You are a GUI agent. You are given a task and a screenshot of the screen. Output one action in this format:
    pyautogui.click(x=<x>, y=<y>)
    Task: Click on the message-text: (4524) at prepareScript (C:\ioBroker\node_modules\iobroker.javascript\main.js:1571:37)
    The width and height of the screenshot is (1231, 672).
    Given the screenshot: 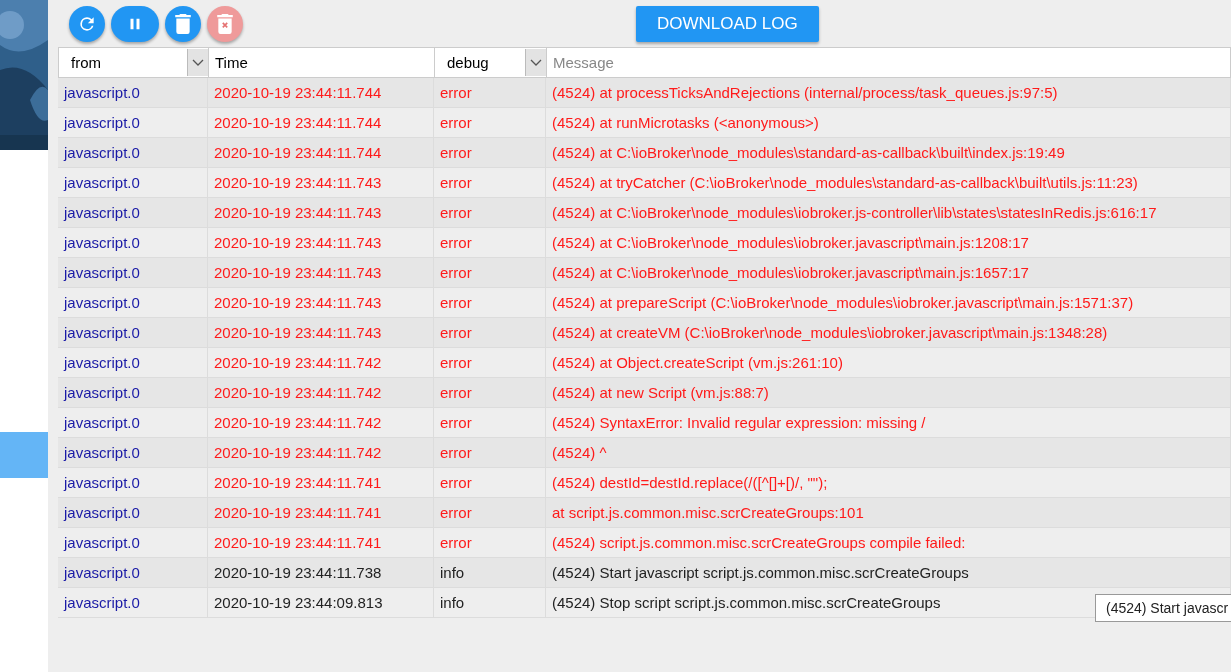 What is the action you would take?
    pyautogui.click(x=843, y=302)
    